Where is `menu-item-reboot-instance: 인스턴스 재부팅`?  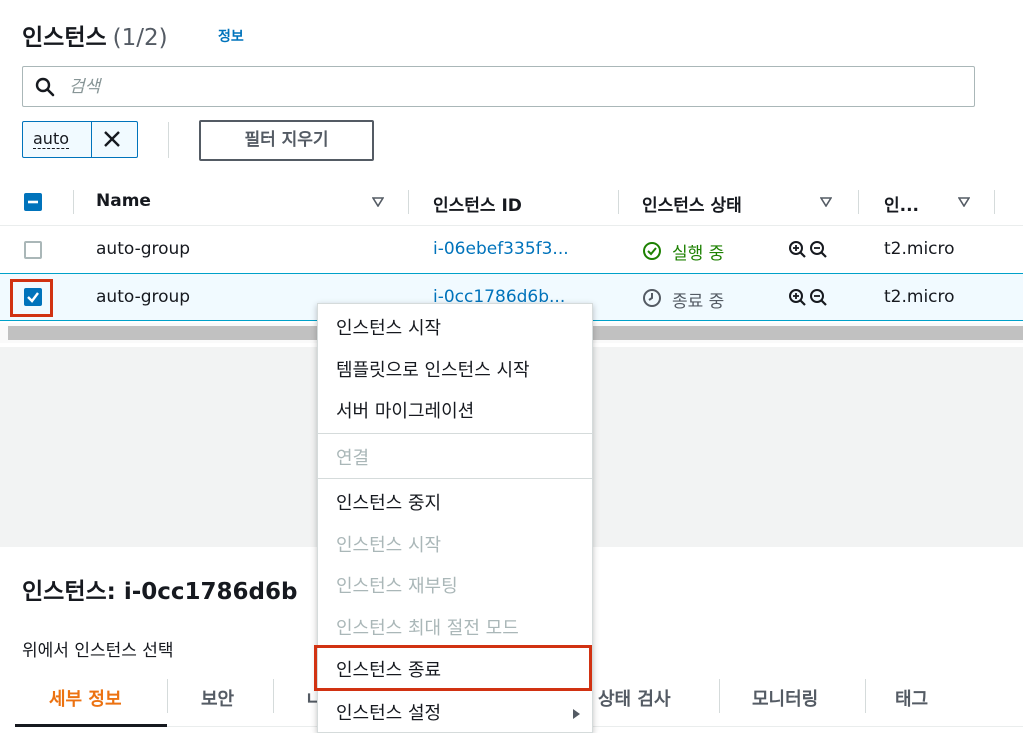 menu-item-reboot-instance: 인스턴스 재부팅 is located at coordinates (397, 586).